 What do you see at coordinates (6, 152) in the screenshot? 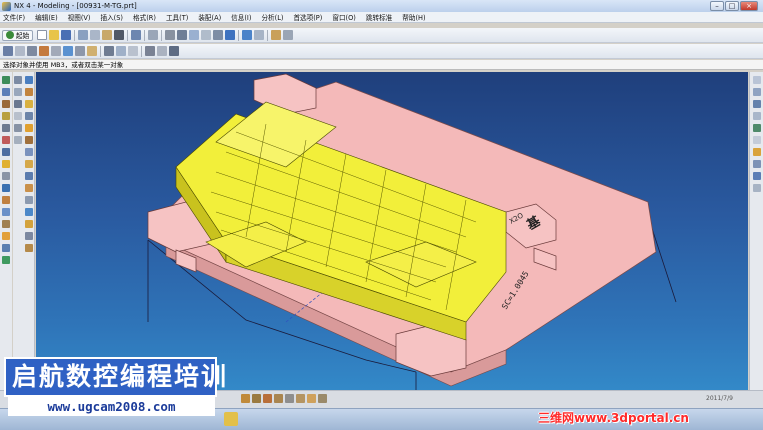
I see `system-materials-icon` at bounding box center [6, 152].